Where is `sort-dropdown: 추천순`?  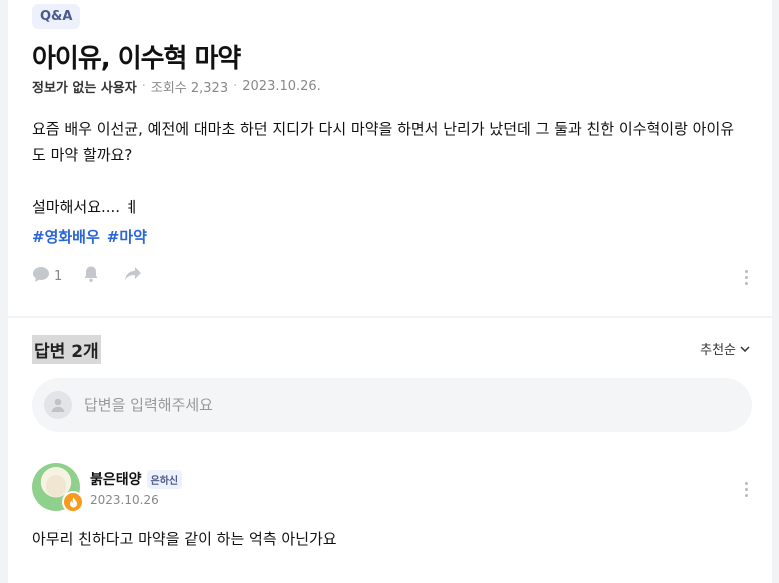 sort-dropdown: 추천순 is located at coordinates (725, 348).